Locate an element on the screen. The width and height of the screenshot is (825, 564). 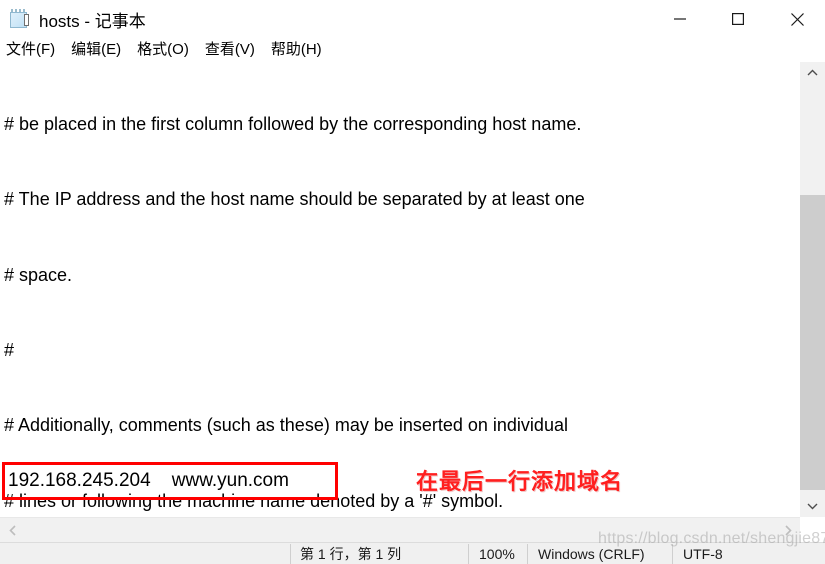
maximize-icon is located at coordinates (738, 19).